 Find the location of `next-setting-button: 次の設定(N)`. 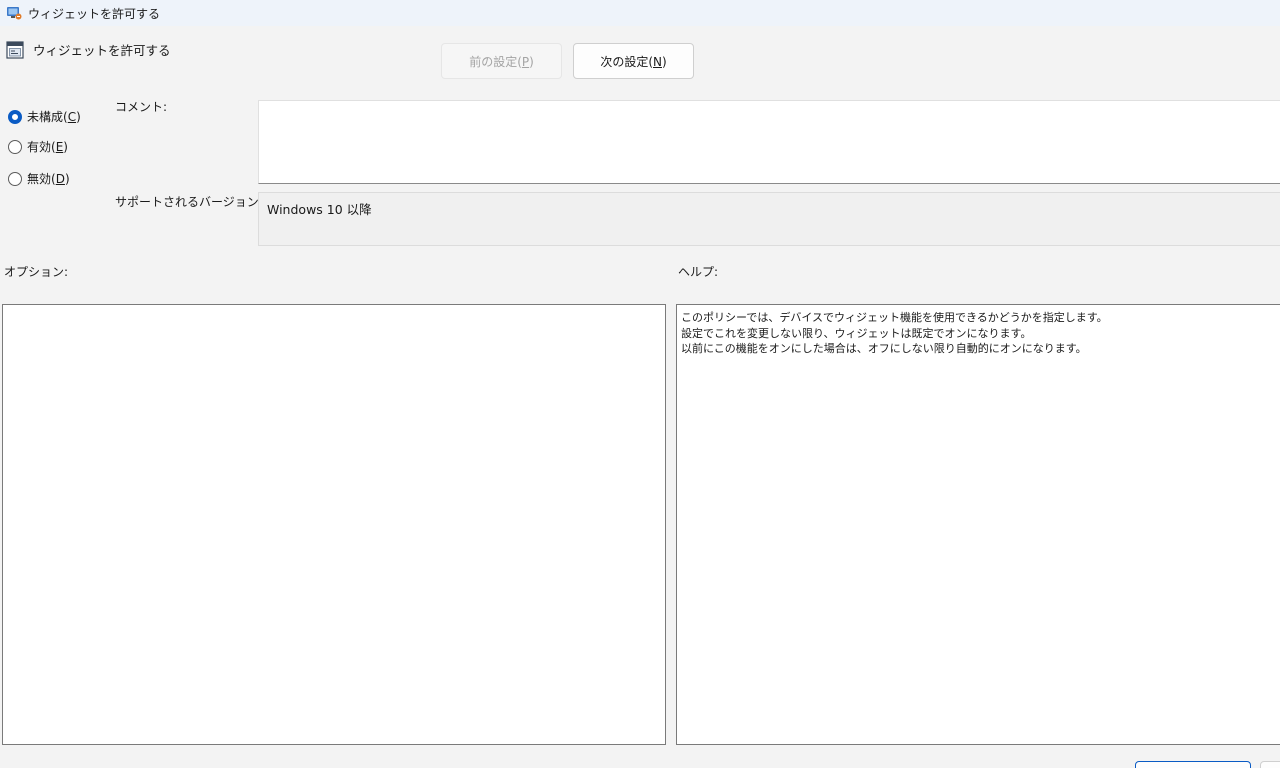

next-setting-button: 次の設定(N) is located at coordinates (633, 61).